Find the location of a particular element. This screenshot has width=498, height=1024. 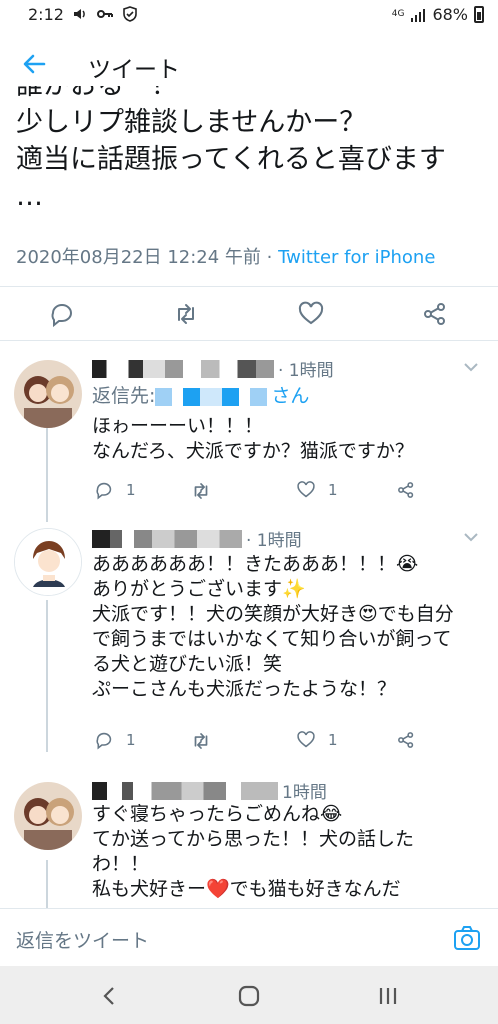

key-icon is located at coordinates (105, 14).